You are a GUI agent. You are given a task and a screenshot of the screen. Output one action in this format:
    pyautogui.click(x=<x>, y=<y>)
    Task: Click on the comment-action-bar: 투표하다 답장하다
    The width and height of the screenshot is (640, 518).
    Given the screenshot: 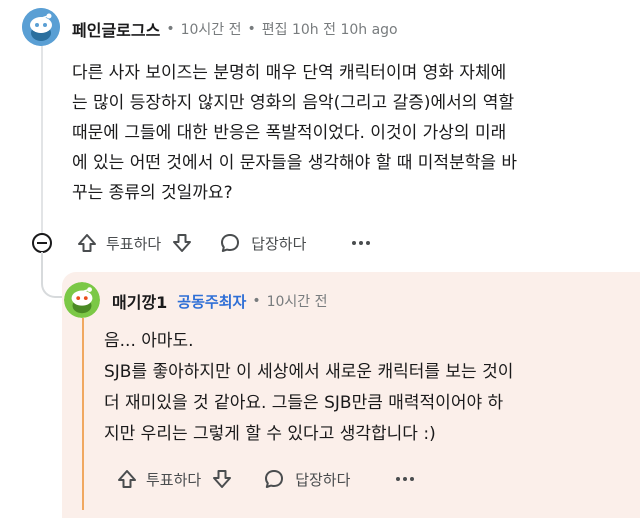 What is the action you would take?
    pyautogui.click(x=223, y=243)
    